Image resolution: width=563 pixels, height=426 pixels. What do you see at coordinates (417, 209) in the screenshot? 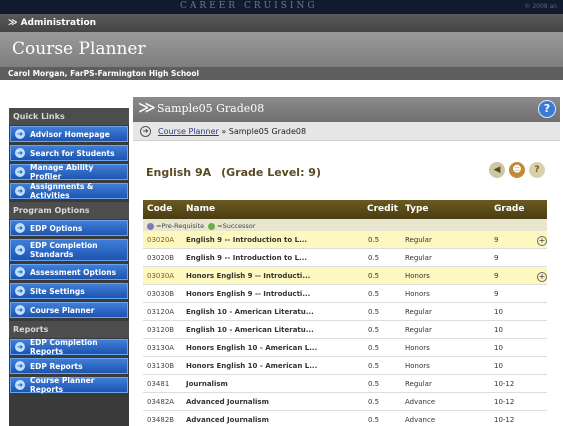
I see `col-type: Type` at bounding box center [417, 209].